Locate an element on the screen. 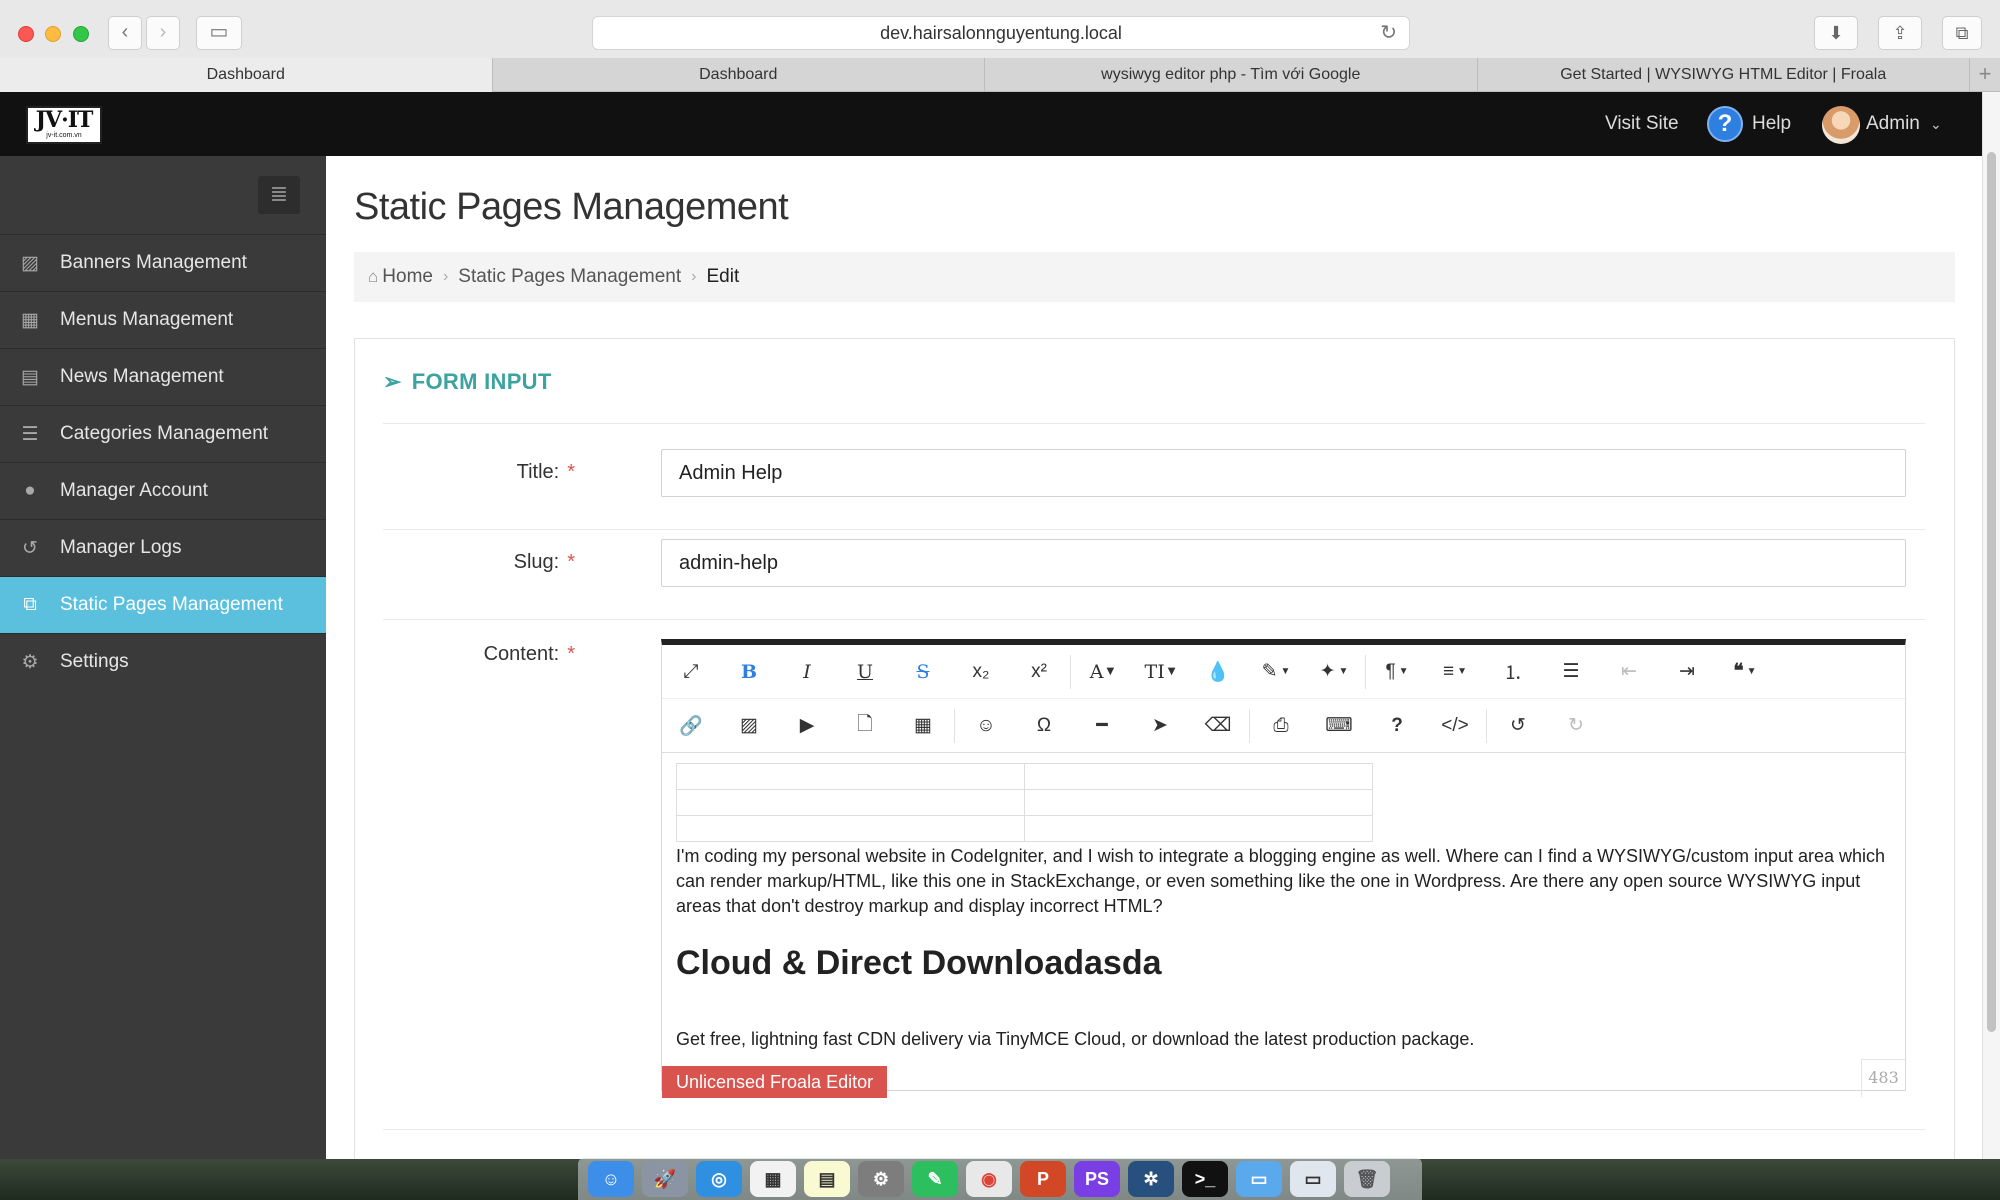 The height and width of the screenshot is (1200, 2000). emoticon-icon: ☺ is located at coordinates (986, 726).